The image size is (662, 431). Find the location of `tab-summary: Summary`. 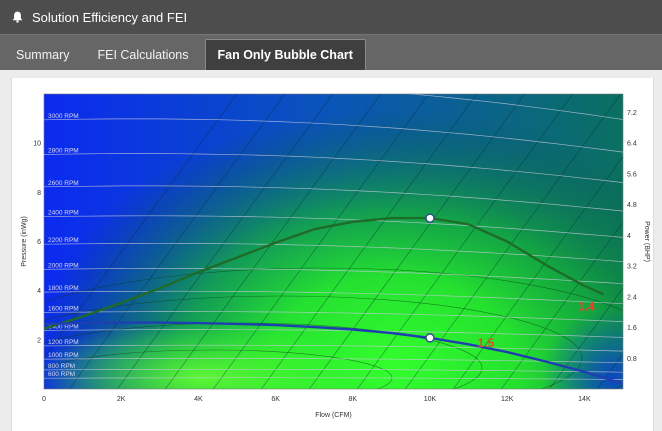

tab-summary: Summary is located at coordinates (42, 54).